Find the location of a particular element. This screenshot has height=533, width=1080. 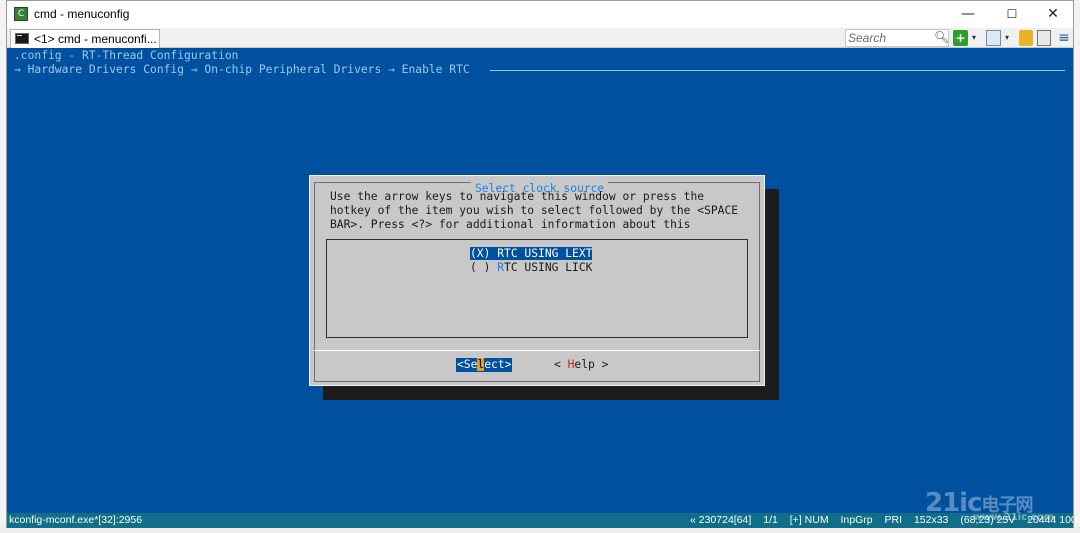

button-separator is located at coordinates (537, 350).